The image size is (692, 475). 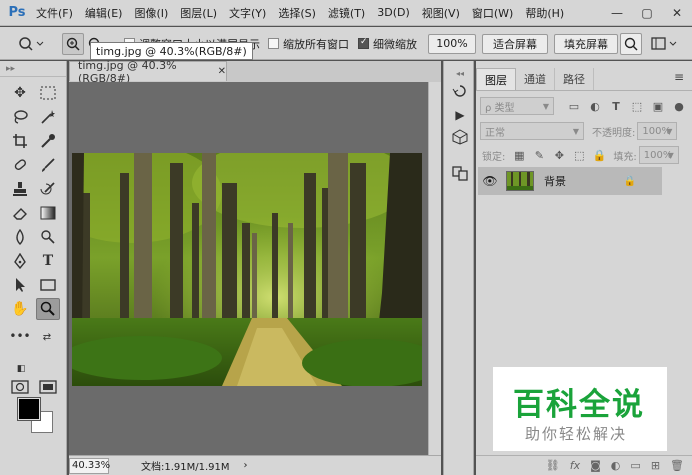 What do you see at coordinates (48, 285) in the screenshot?
I see `rectangle-tool-icon` at bounding box center [48, 285].